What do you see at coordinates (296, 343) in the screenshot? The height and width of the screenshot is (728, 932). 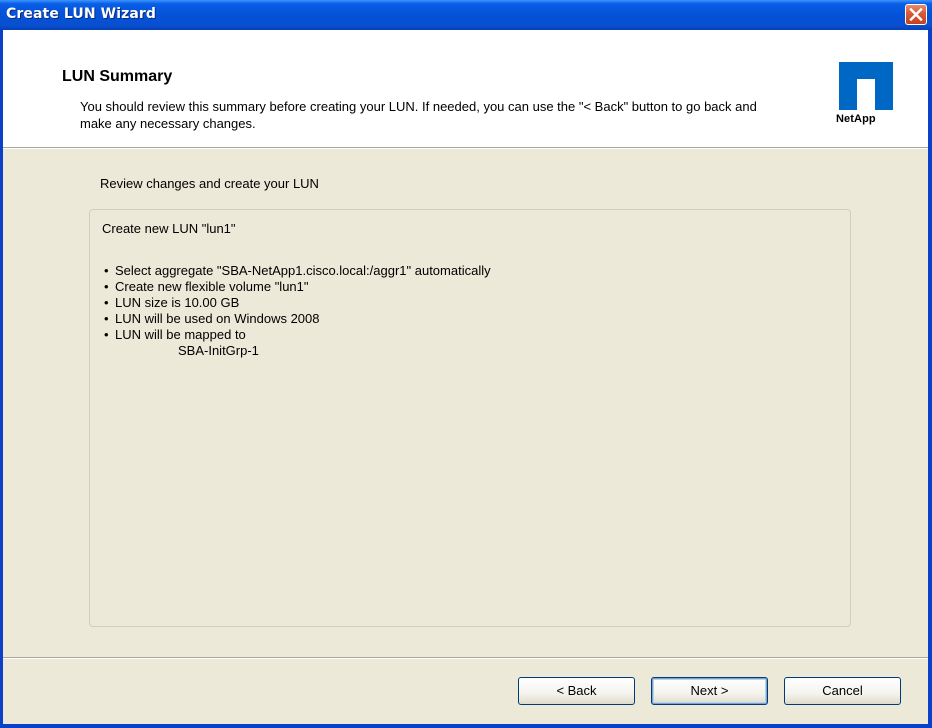 I see `list-item: • LUN will be mapped to SBA-InitGrp-1` at bounding box center [296, 343].